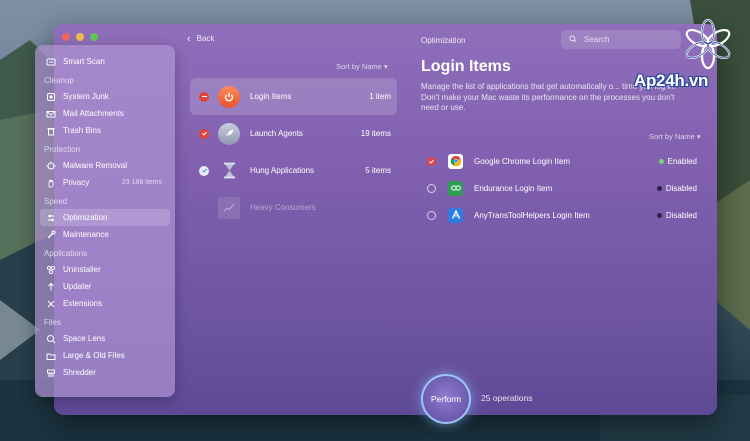 This screenshot has height=441, width=750. Describe the element at coordinates (79, 372) in the screenshot. I see `sidebar-item-label: Shredder` at that location.